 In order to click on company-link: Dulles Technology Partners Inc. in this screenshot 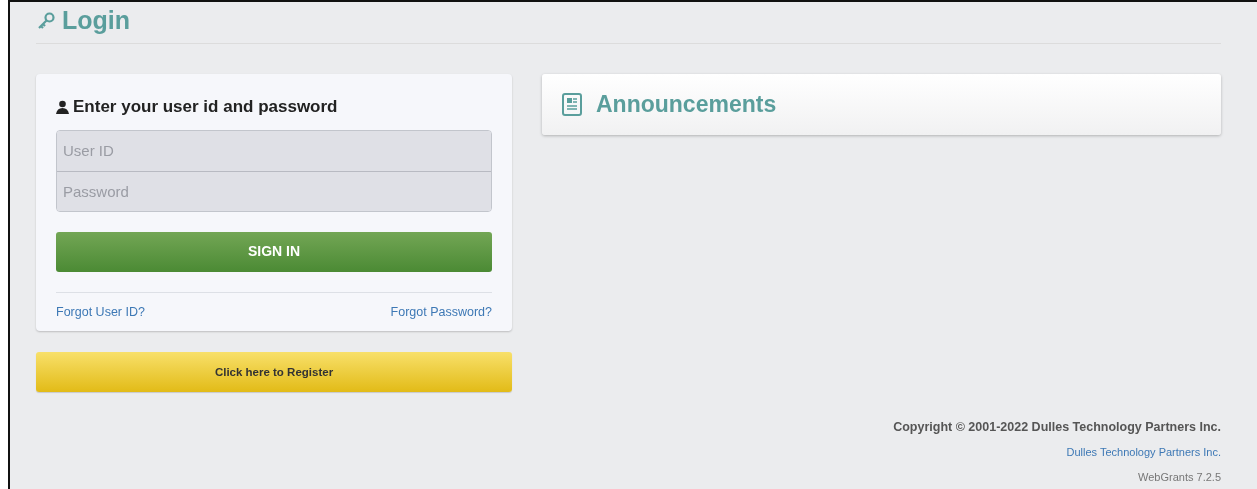, I will do `click(1143, 452)`.